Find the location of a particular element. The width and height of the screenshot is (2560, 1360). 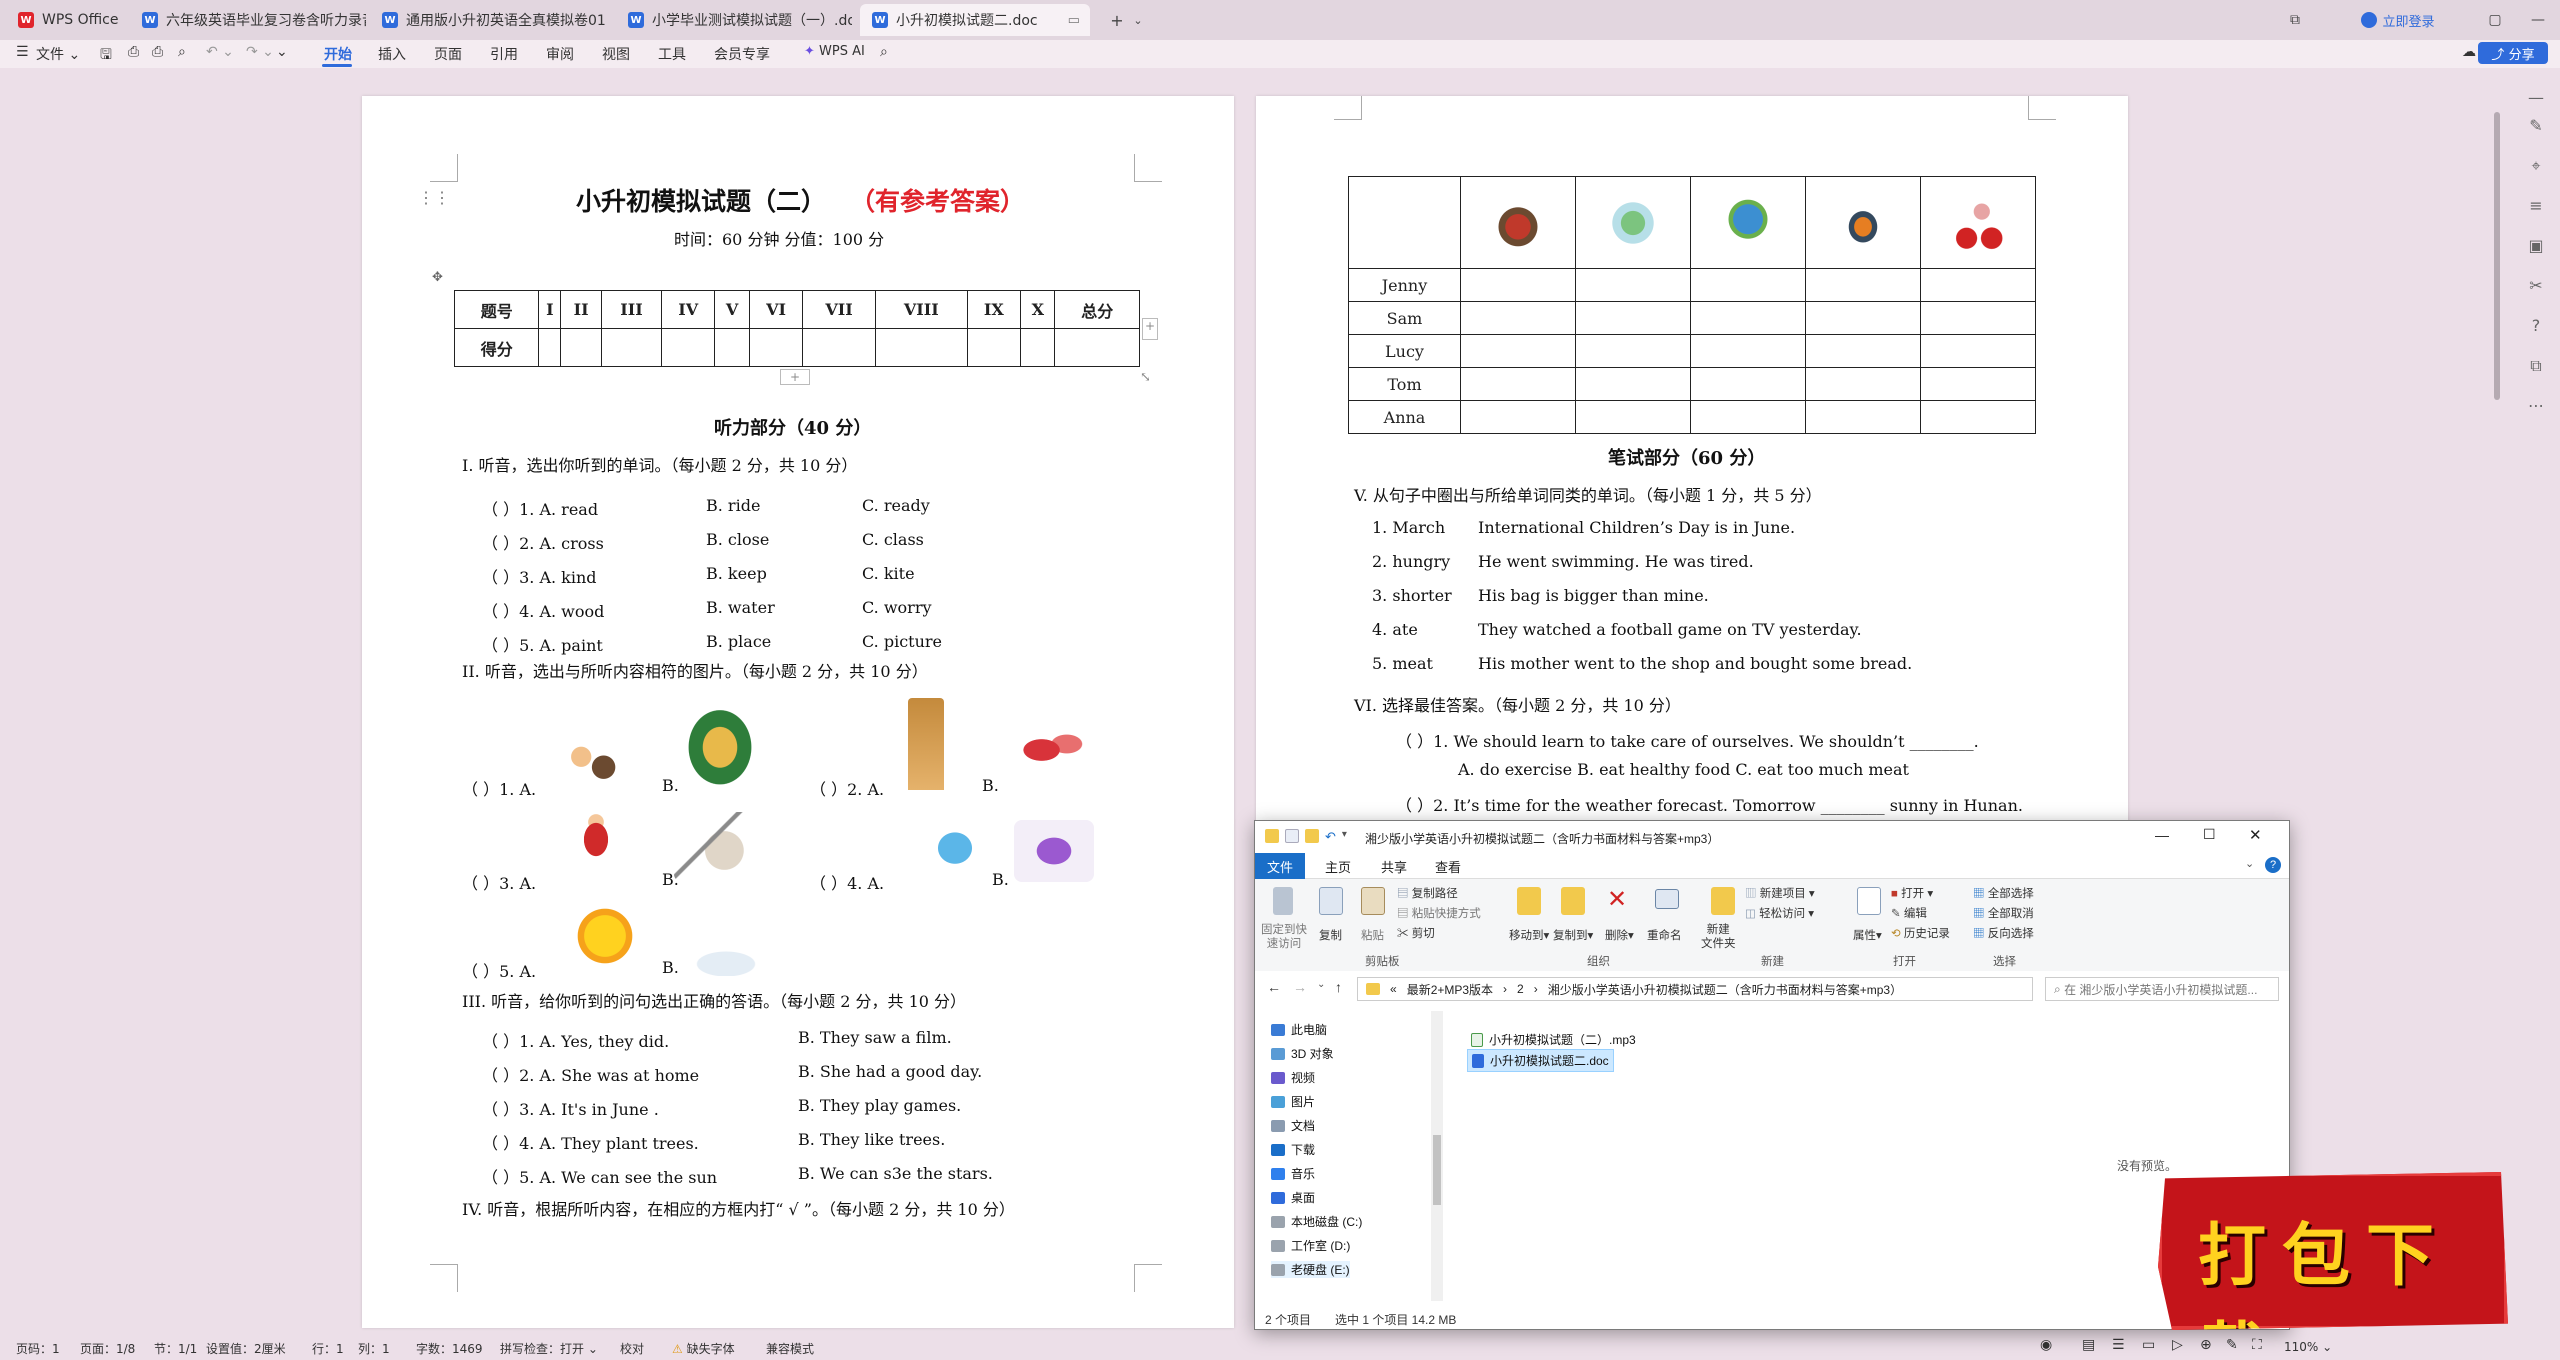

nav-item: 此电脑 is located at coordinates (1299, 1029).